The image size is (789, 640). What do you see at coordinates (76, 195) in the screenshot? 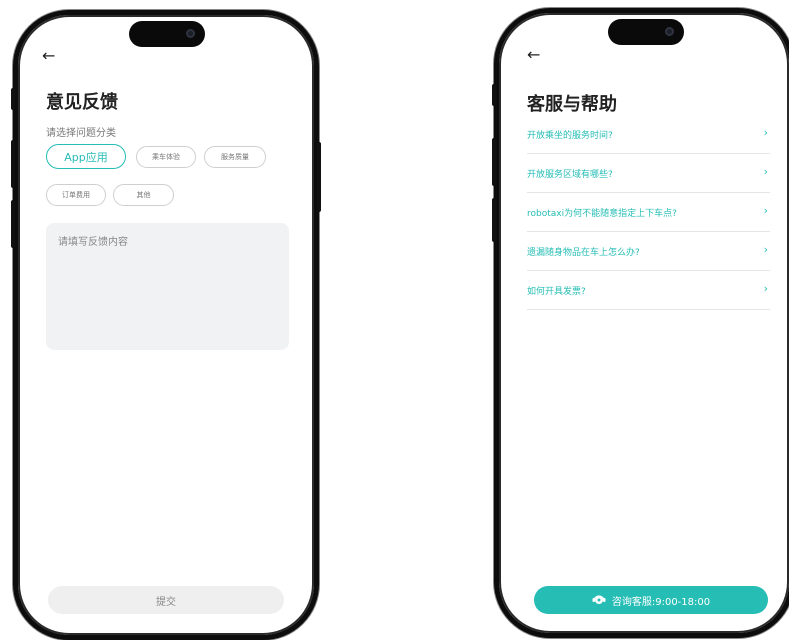
I see `category-chip-order: 订单费用` at bounding box center [76, 195].